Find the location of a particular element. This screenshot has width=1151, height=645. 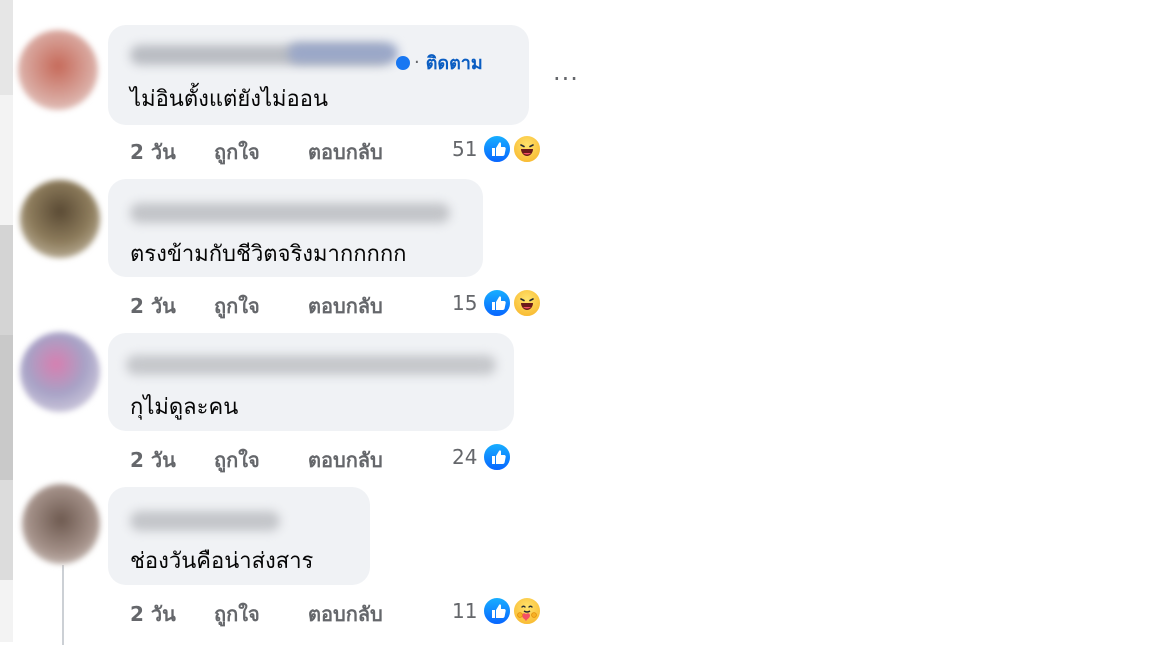

comment-bubble: ตรงข้ามกับชีวิตจริงมากกกกก is located at coordinates (295, 228).